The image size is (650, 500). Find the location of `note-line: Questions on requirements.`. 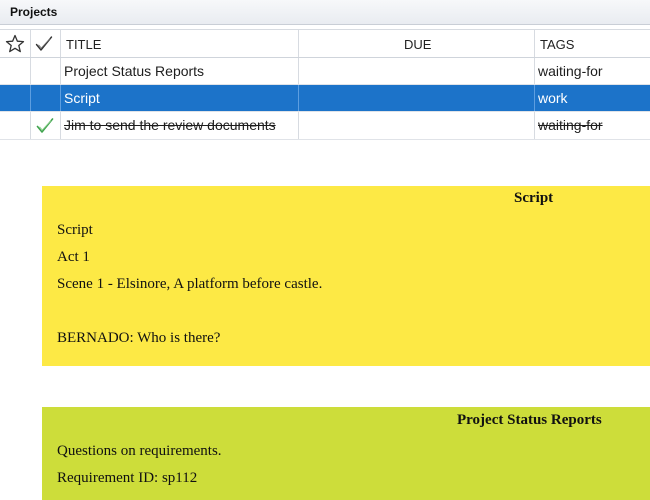

note-line: Questions on requirements. is located at coordinates (139, 451).